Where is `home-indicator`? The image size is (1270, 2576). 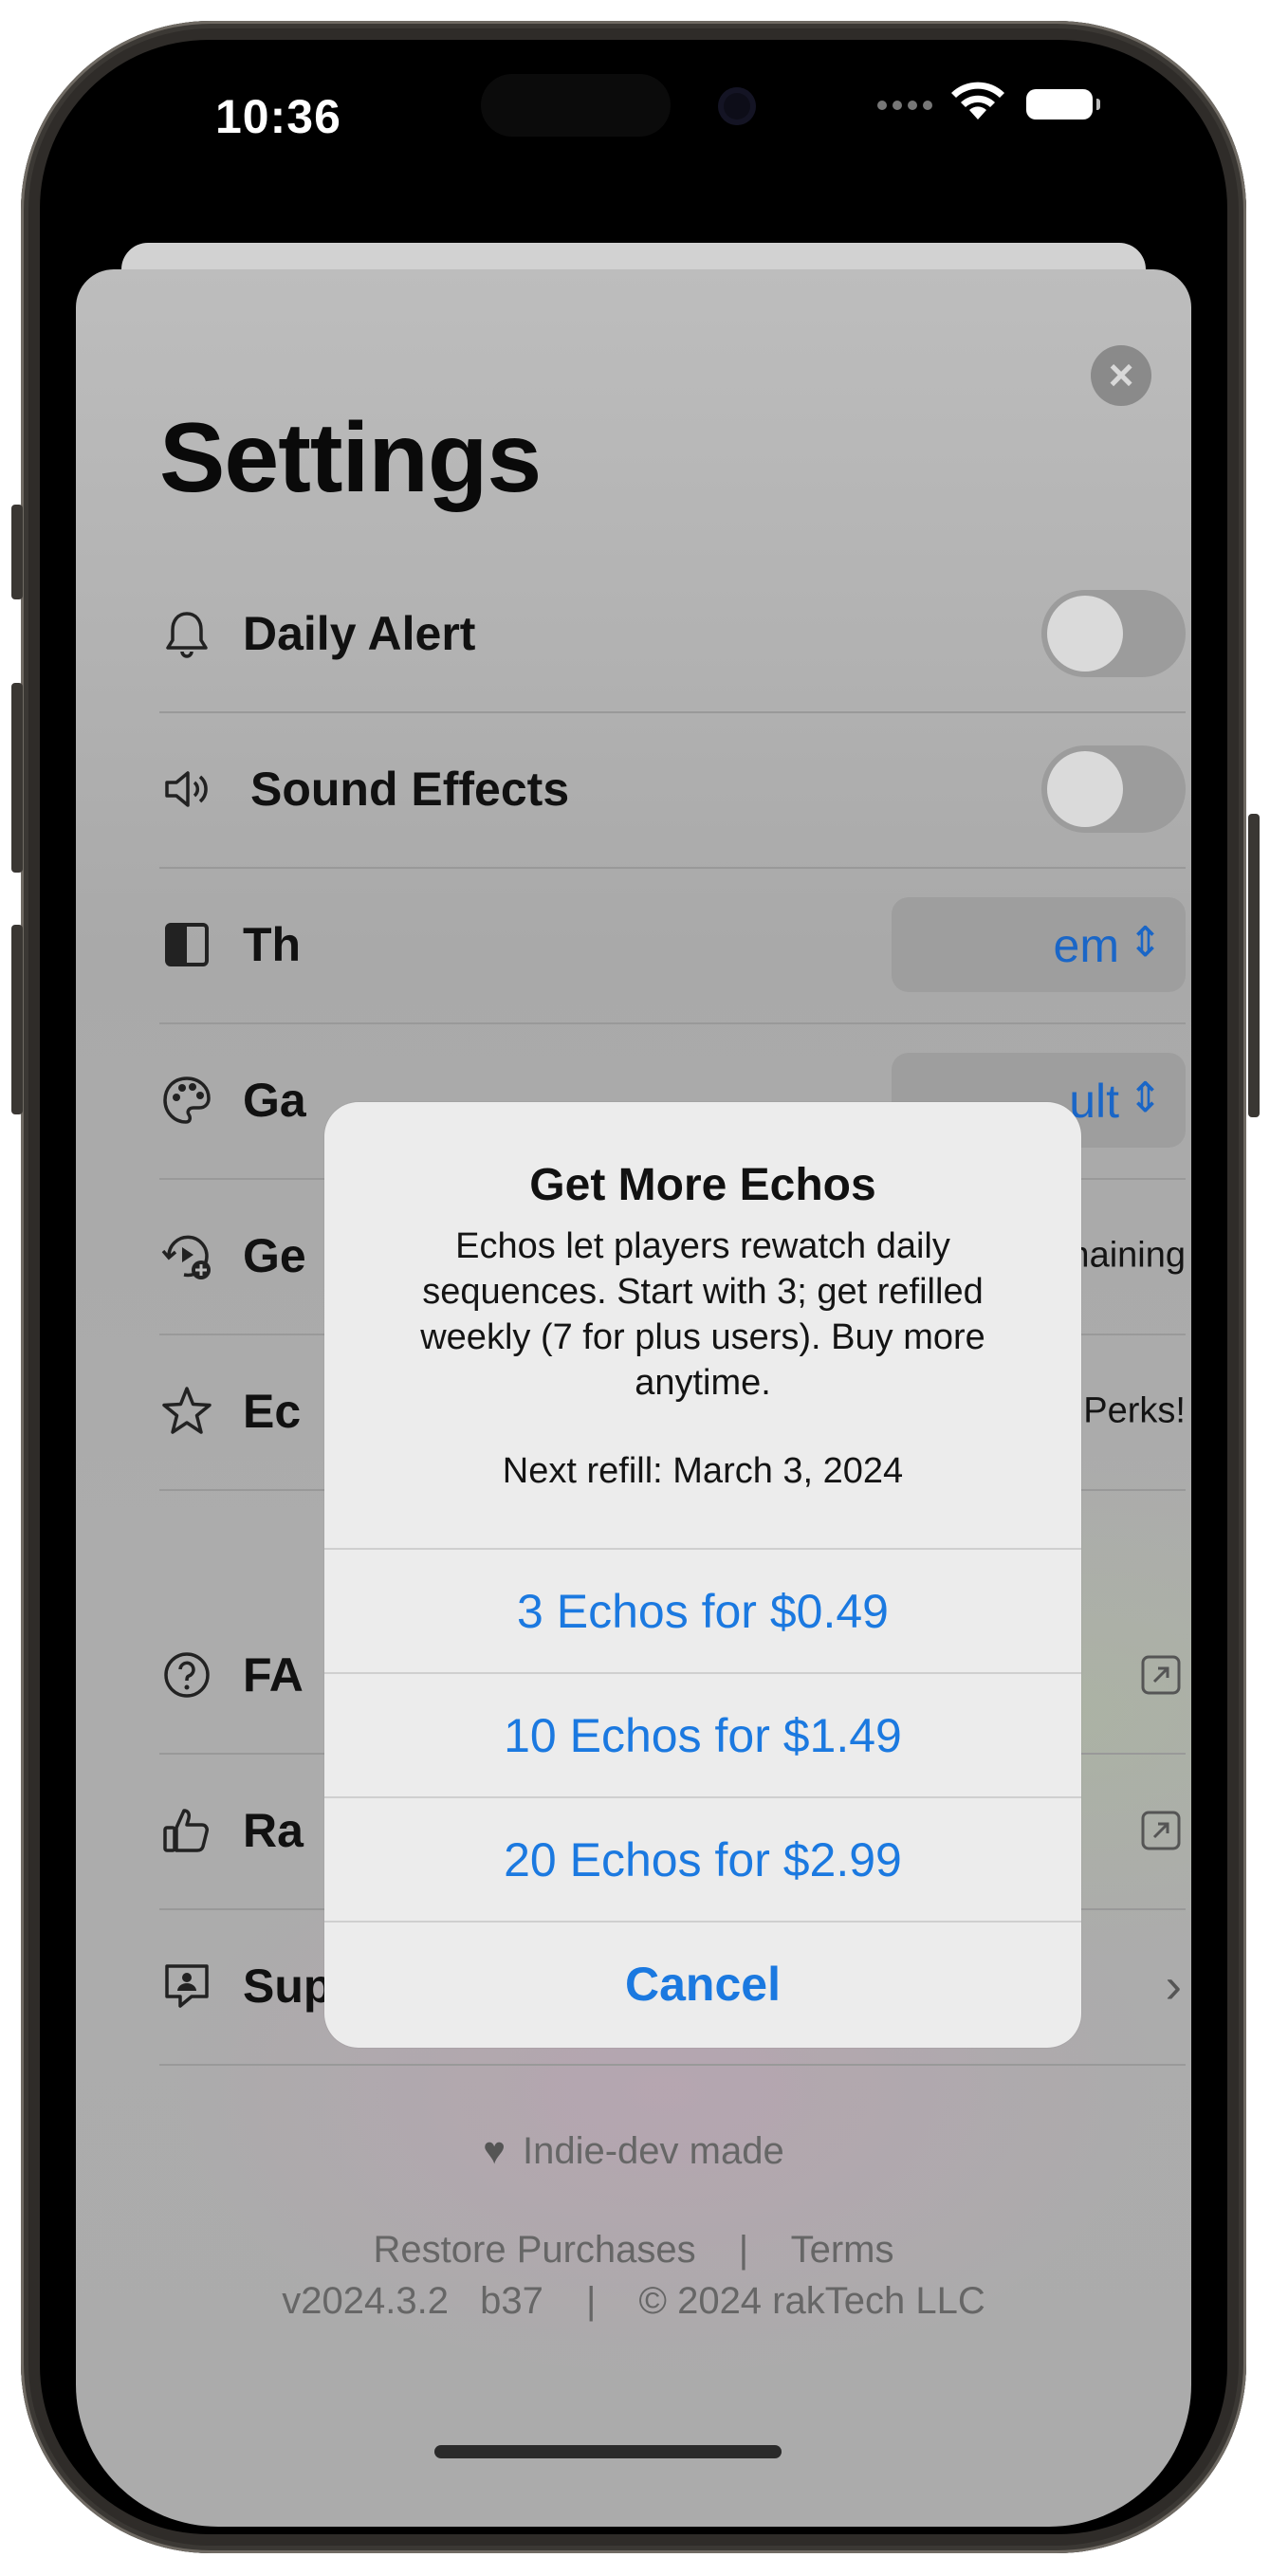 home-indicator is located at coordinates (608, 2451).